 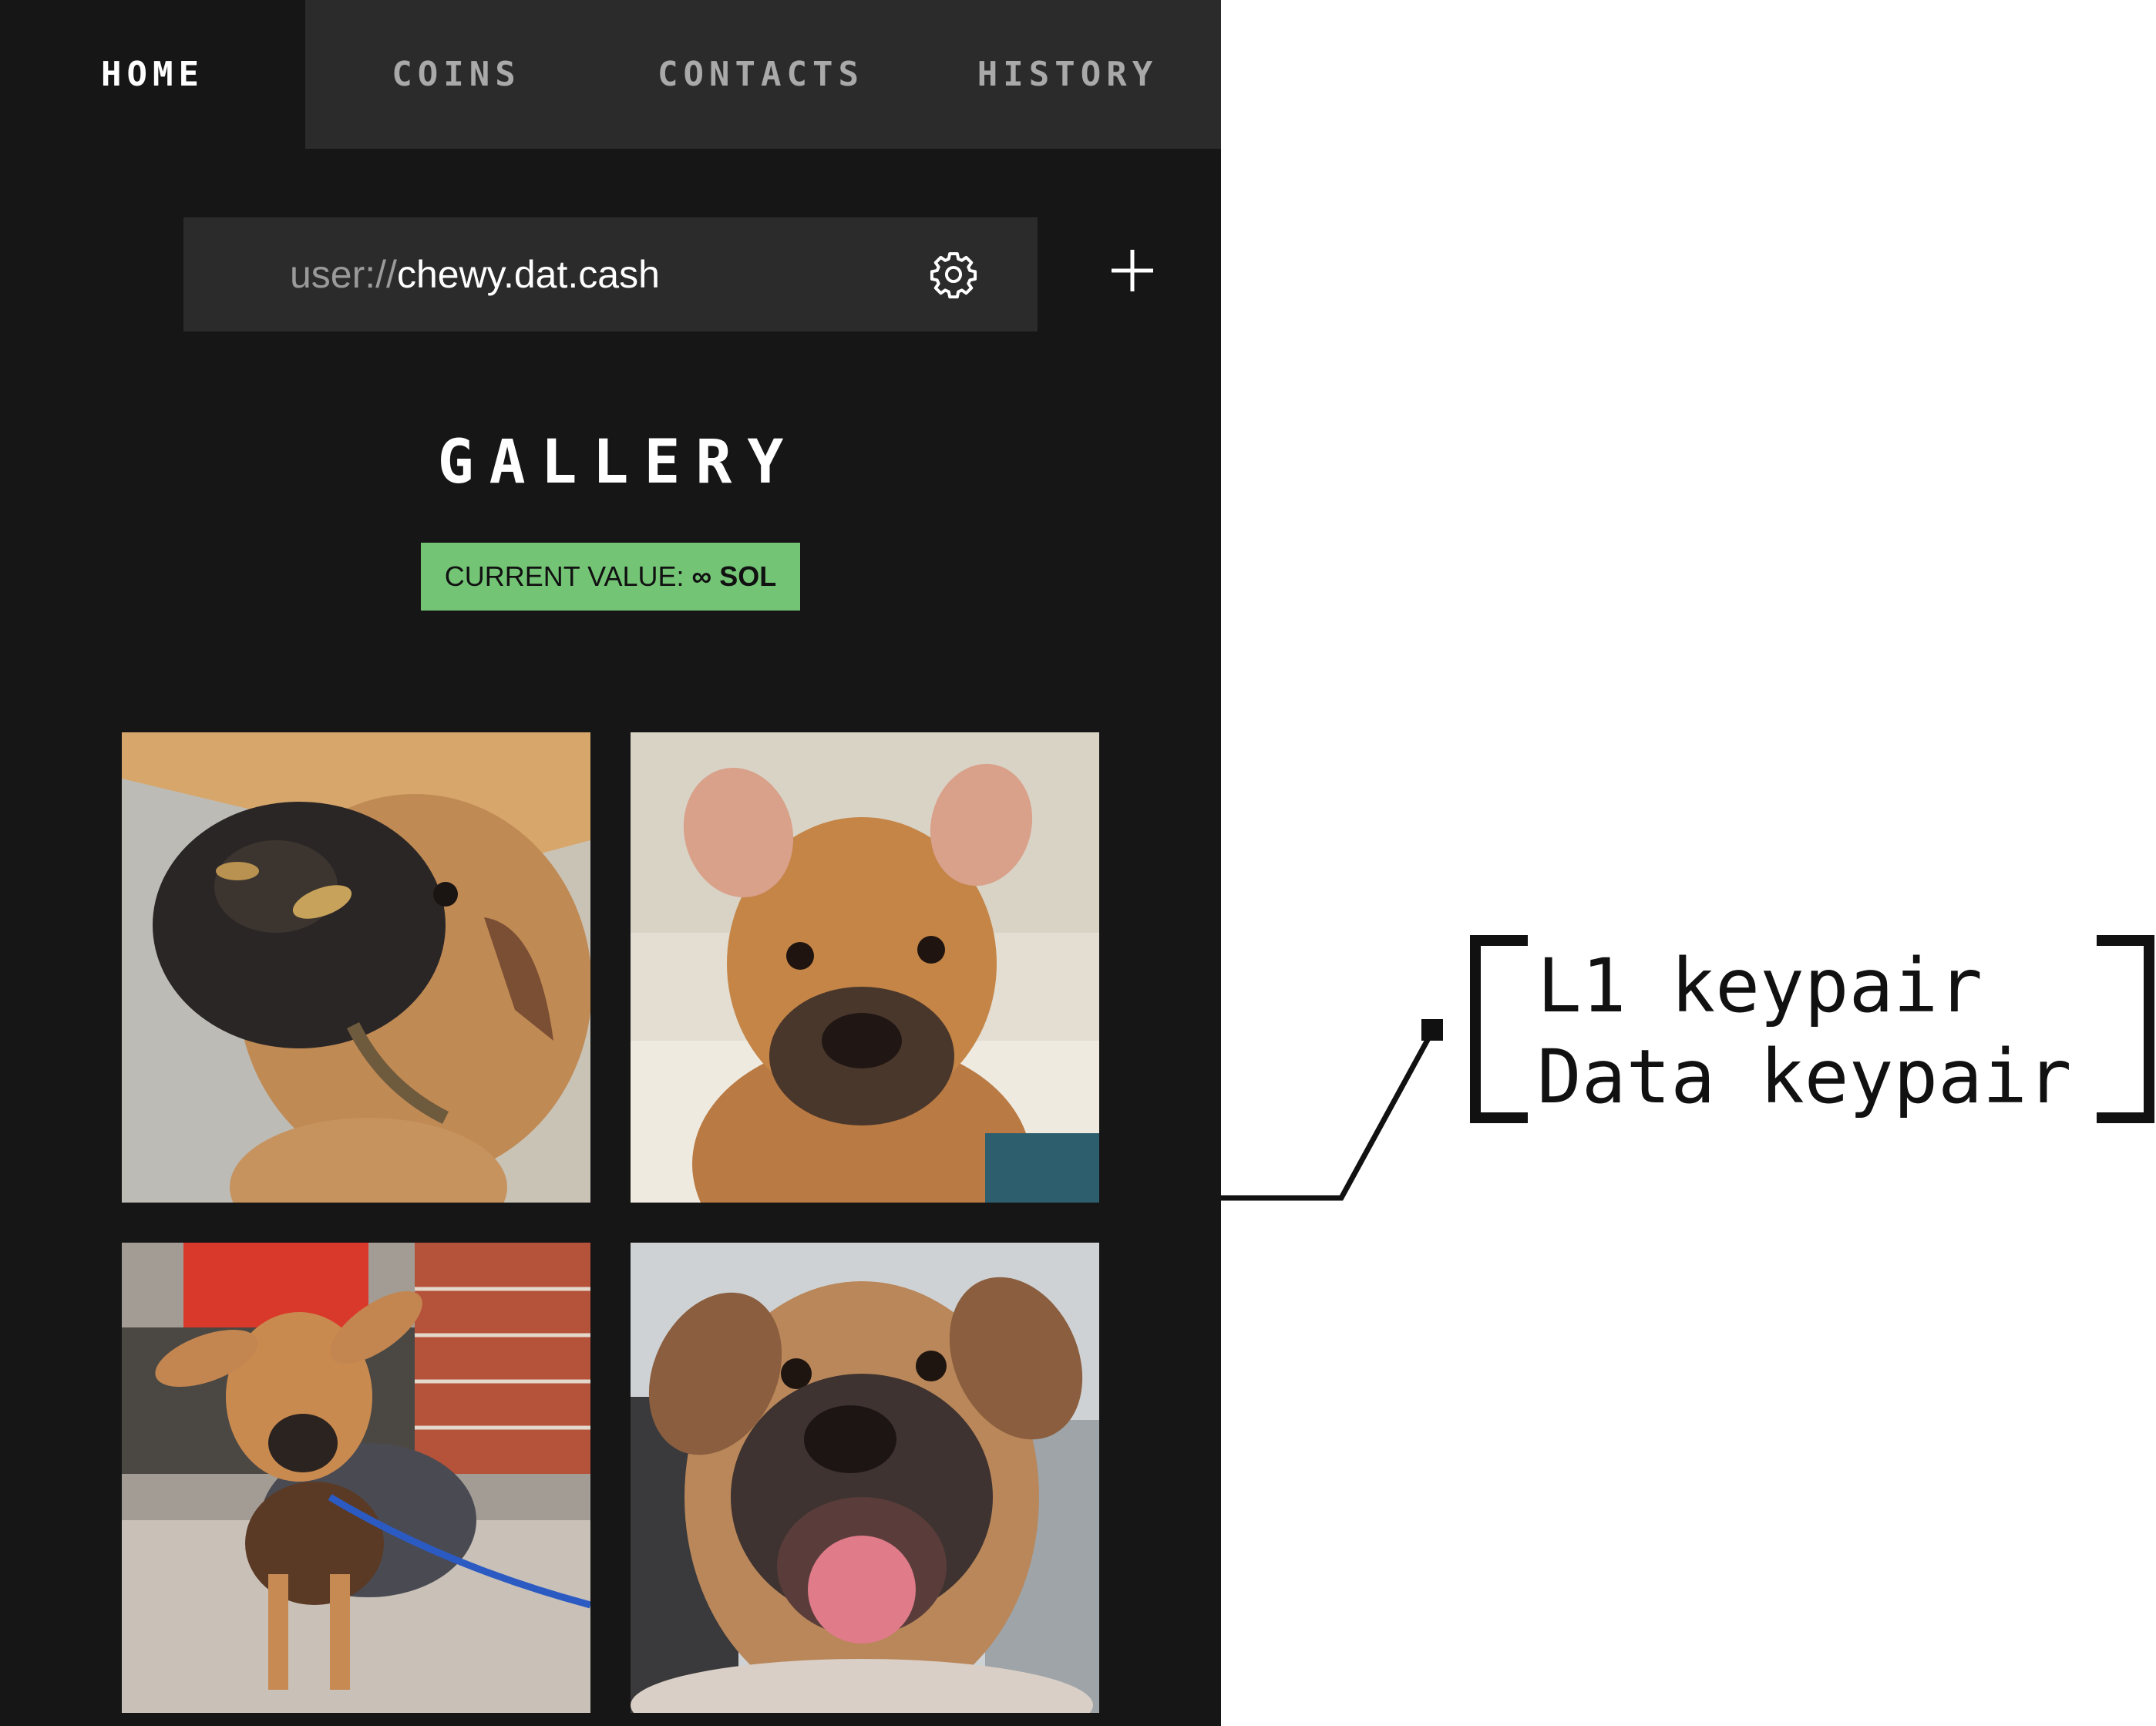 What do you see at coordinates (1760, 986) in the screenshot?
I see `annotation-line-1: L1 keypair` at bounding box center [1760, 986].